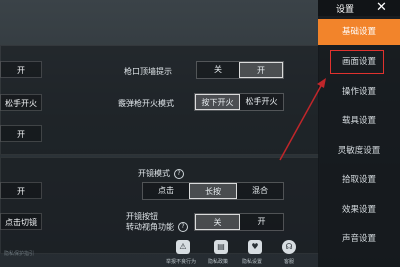 The width and height of the screenshot is (400, 267). I want to click on privacy-settings-label: 隐私设置, so click(252, 262).